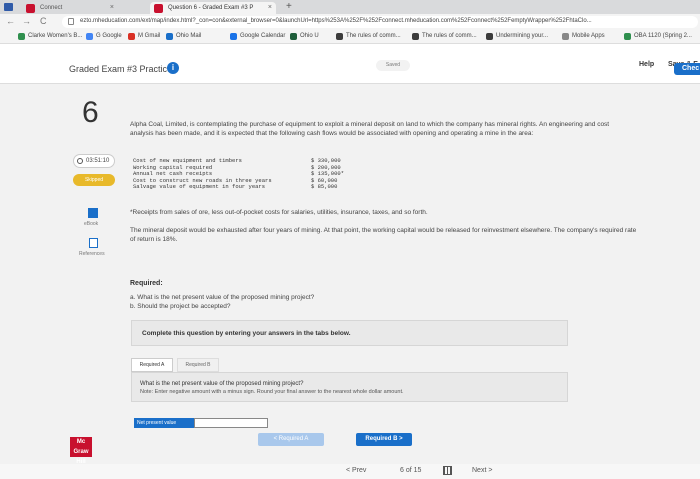  Describe the element at coordinates (109, 36) in the screenshot. I see `bookmark-label: G Google` at that location.